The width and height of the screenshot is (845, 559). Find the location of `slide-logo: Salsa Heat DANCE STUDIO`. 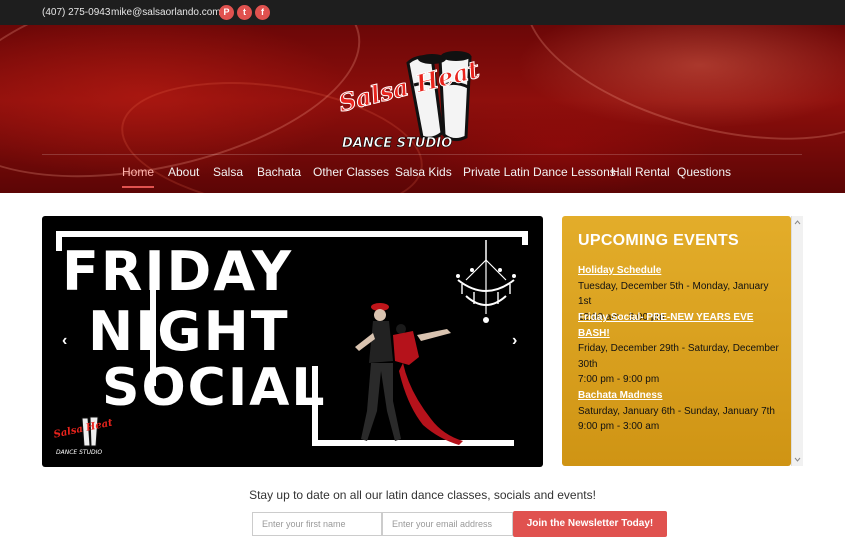

slide-logo: Salsa Heat DANCE STUDIO is located at coordinates (82, 436).